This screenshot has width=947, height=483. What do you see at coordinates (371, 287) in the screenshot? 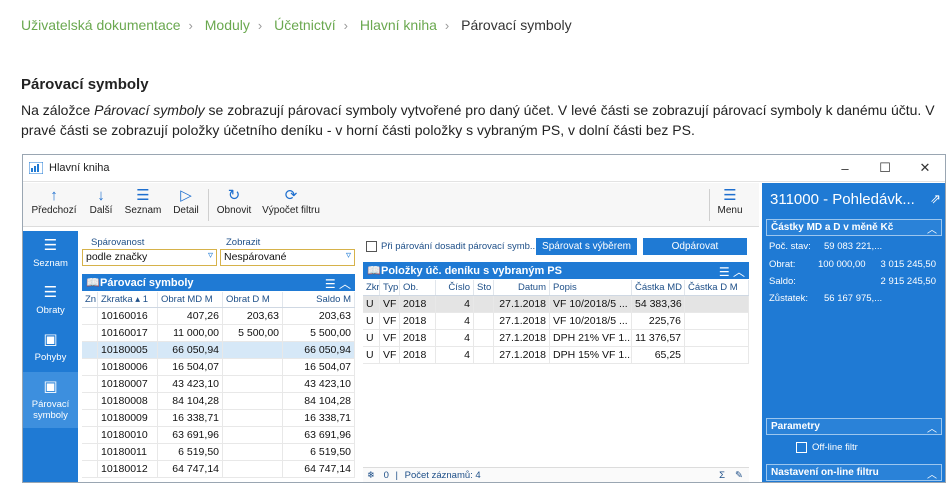
I see `col-header: Zkr` at bounding box center [371, 287].